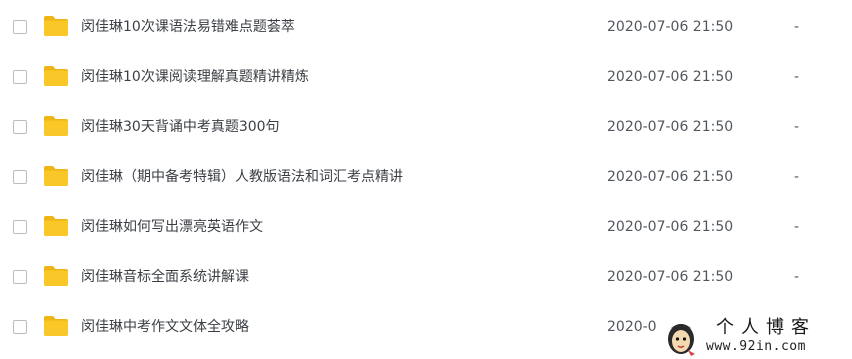  What do you see at coordinates (188, 27) in the screenshot?
I see `file-name: 闵佳琳10次课语法易错难点题荟萃` at bounding box center [188, 27].